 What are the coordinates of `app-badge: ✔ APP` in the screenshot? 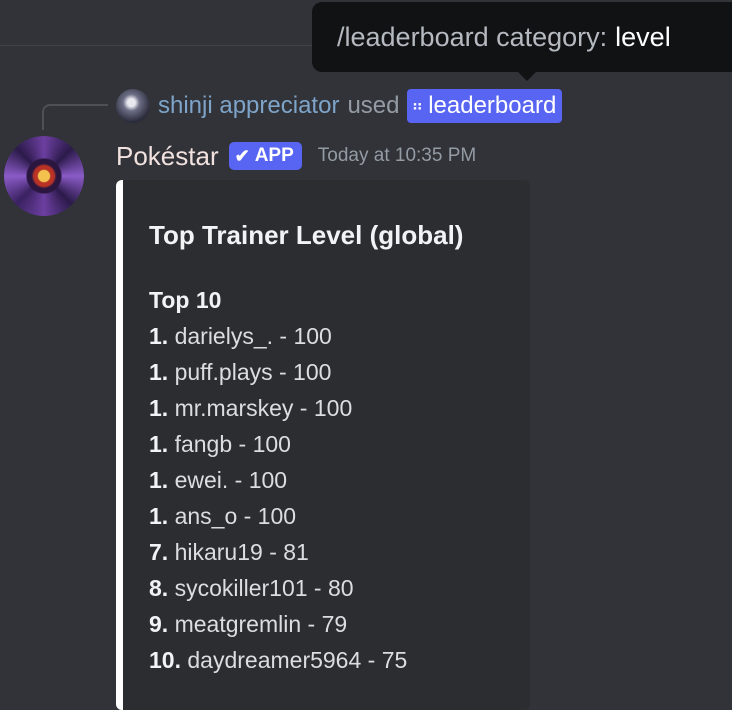 It's located at (265, 156).